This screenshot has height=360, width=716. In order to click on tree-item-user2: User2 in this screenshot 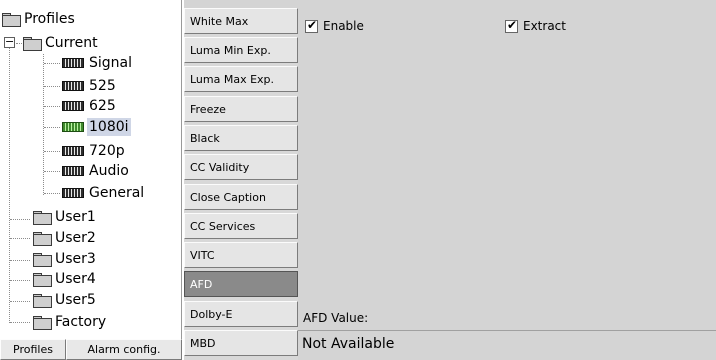, I will do `click(64, 238)`.